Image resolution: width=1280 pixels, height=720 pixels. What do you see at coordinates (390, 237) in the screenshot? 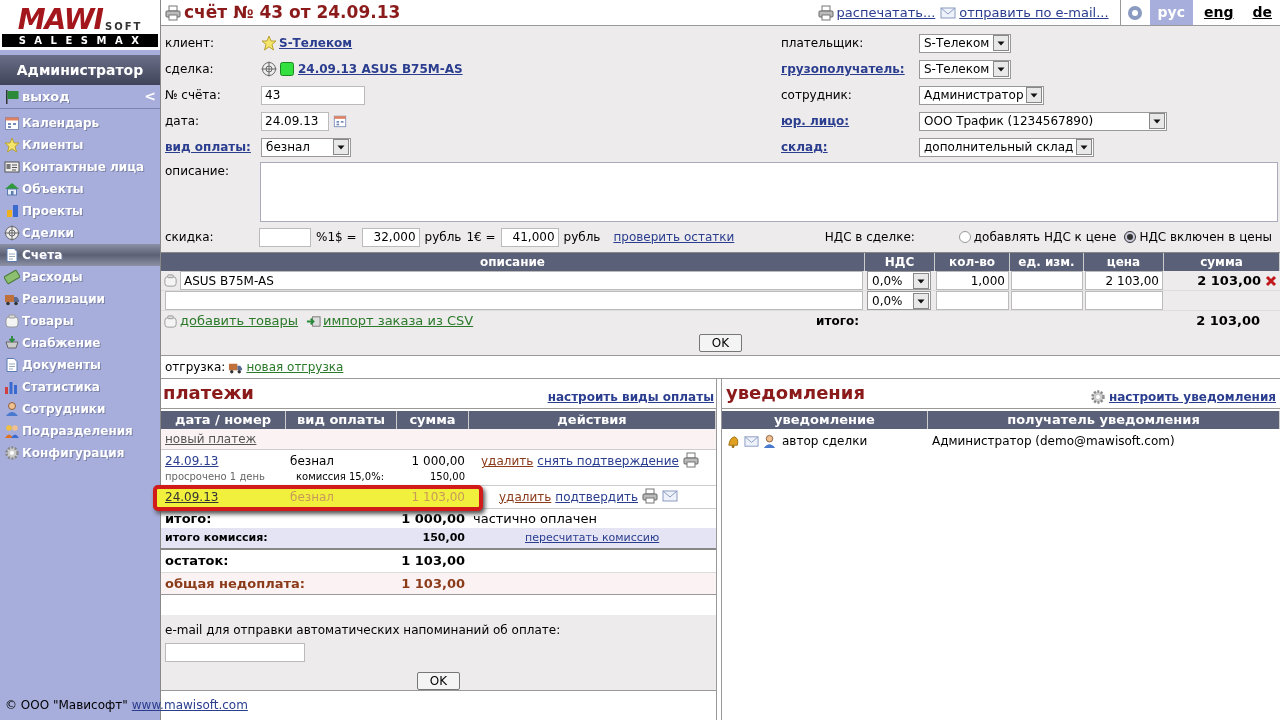
I see `input-field: 32,000` at bounding box center [390, 237].